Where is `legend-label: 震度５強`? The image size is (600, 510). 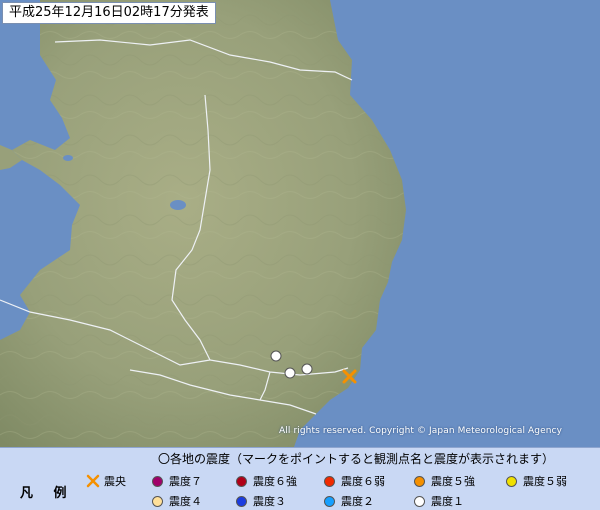
legend-label: 震度５強 is located at coordinates (453, 481).